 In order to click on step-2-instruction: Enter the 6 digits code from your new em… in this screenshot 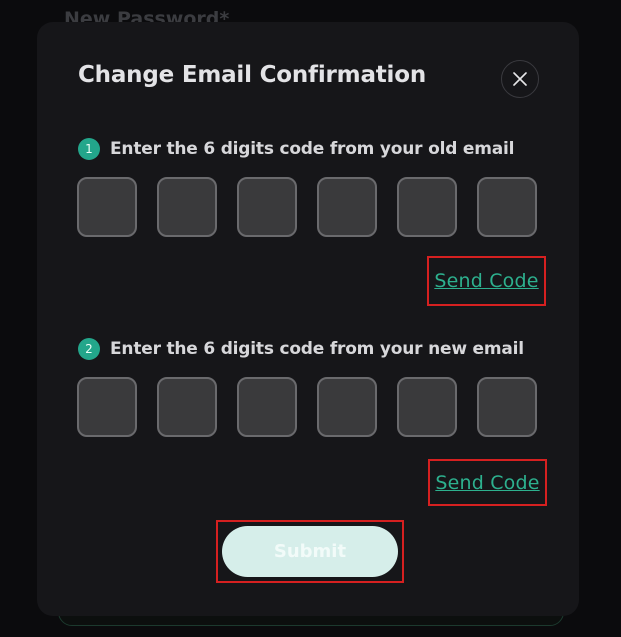, I will do `click(317, 349)`.